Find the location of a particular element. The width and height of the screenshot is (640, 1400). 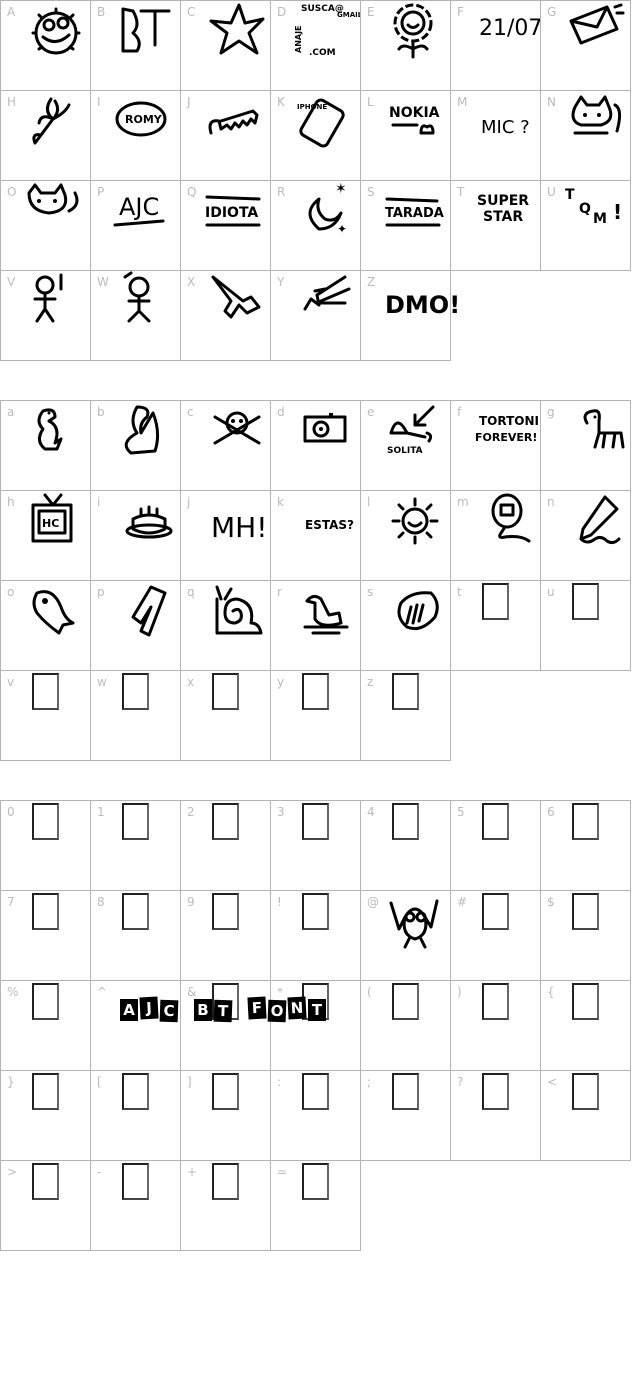

glyph-cell-label: @ is located at coordinates (373, 902).